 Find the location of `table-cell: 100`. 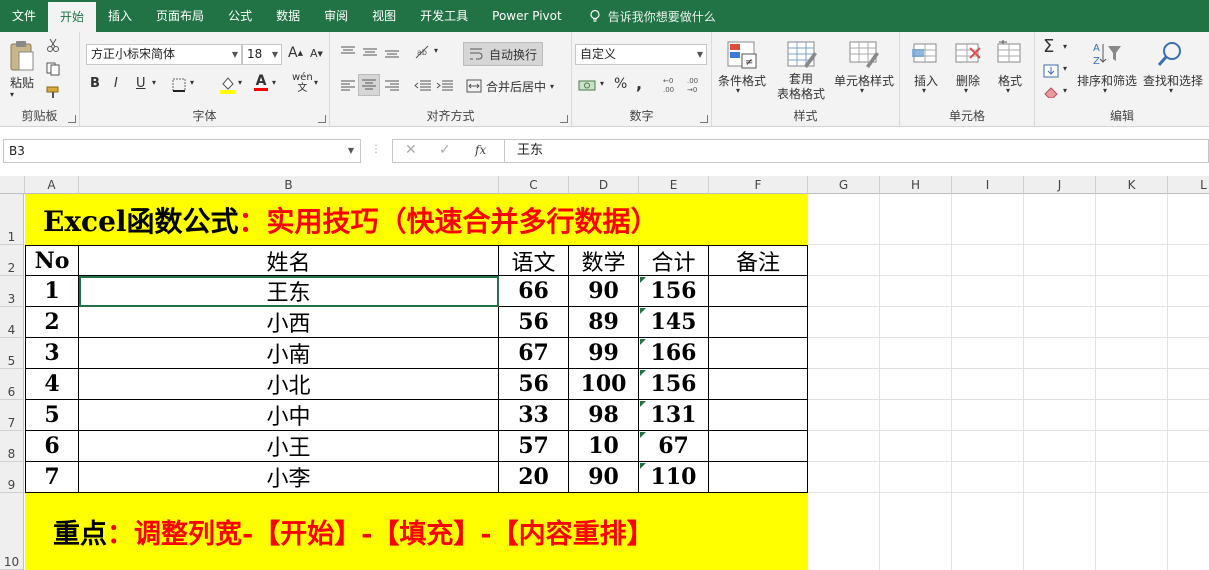

table-cell: 100 is located at coordinates (604, 384).